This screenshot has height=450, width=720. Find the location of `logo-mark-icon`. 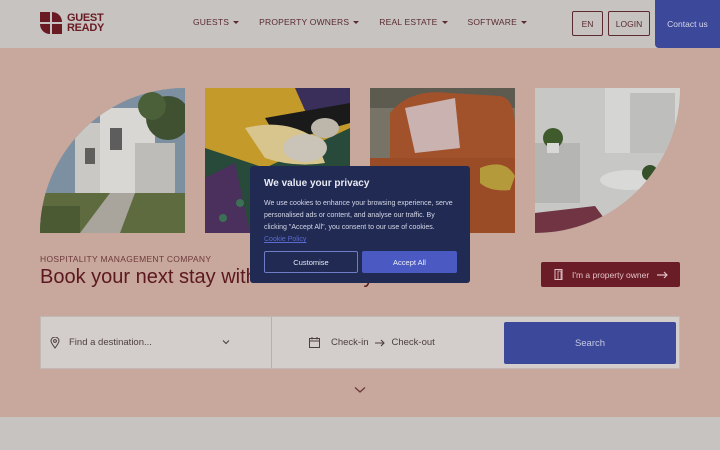

logo-mark-icon is located at coordinates (51, 23).